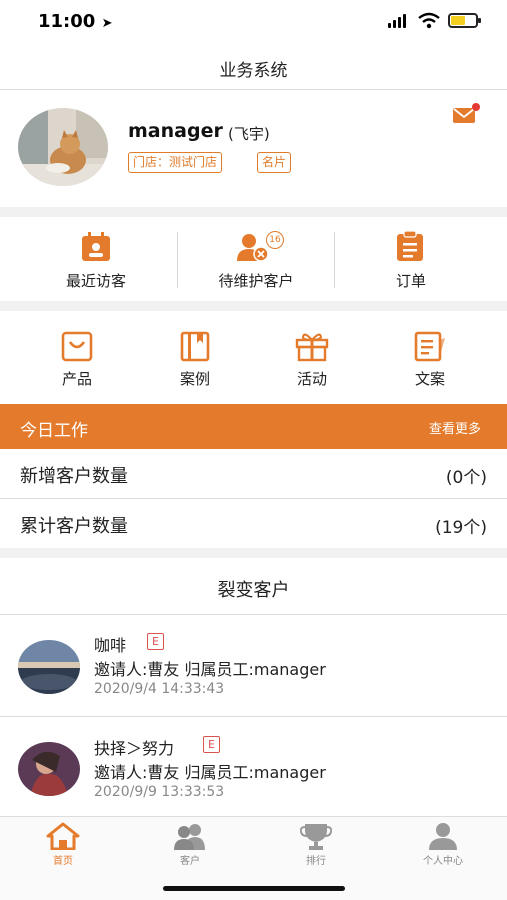 This screenshot has width=507, height=900. I want to click on users-icon, so click(189, 837).